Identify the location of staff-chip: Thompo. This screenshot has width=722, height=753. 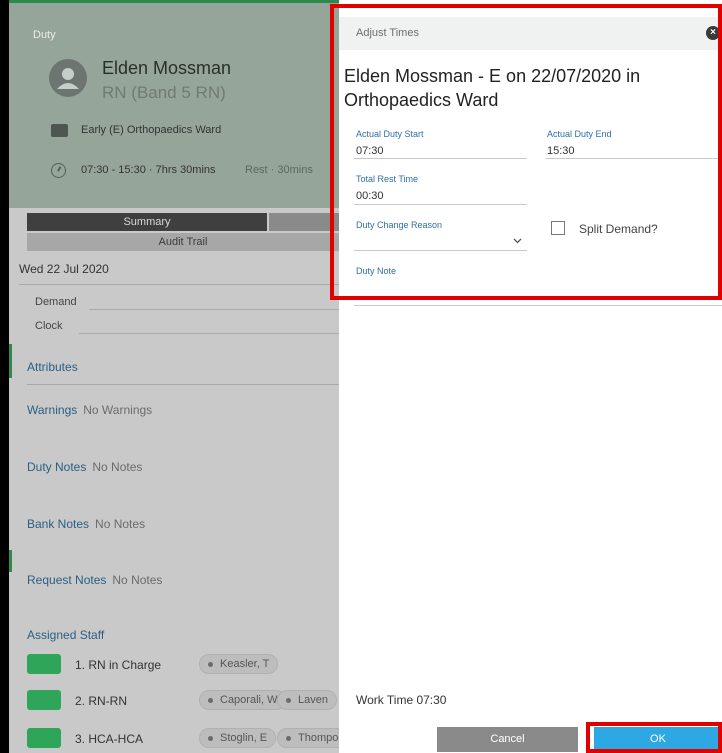
(308, 738).